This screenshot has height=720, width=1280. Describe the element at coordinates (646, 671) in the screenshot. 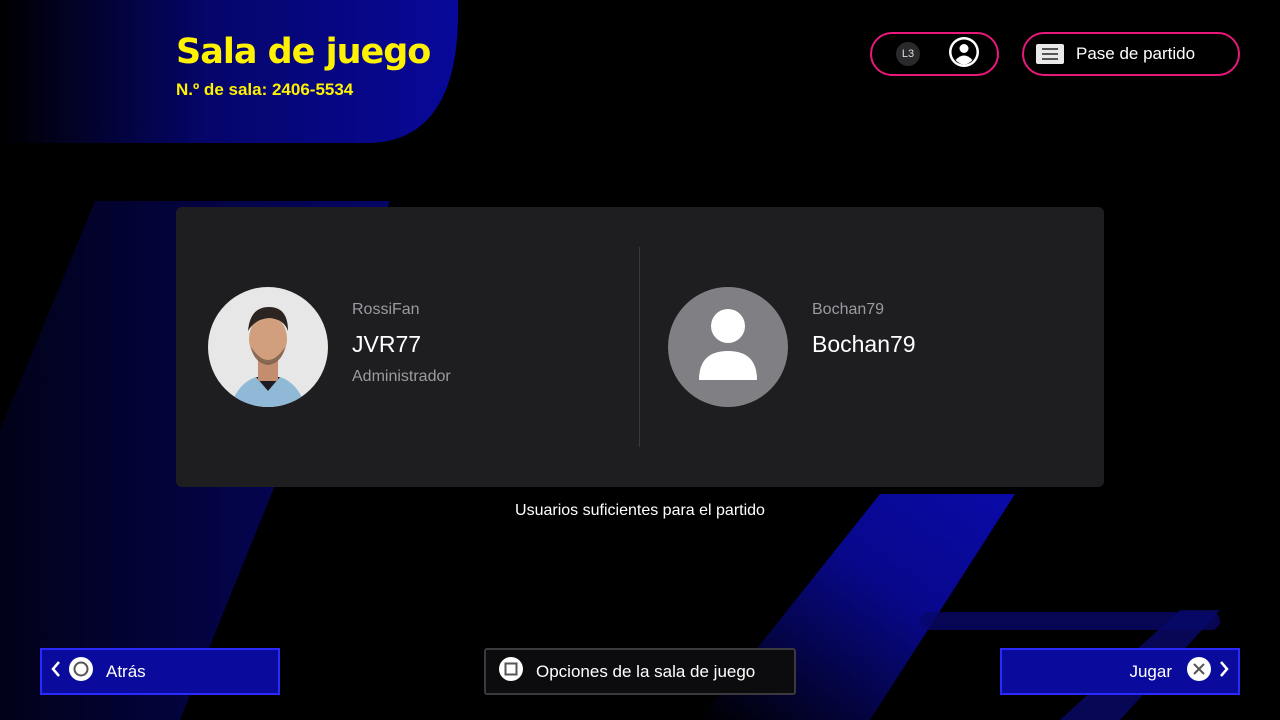

I see `room-options-label: Opciones de la sala de juego` at that location.